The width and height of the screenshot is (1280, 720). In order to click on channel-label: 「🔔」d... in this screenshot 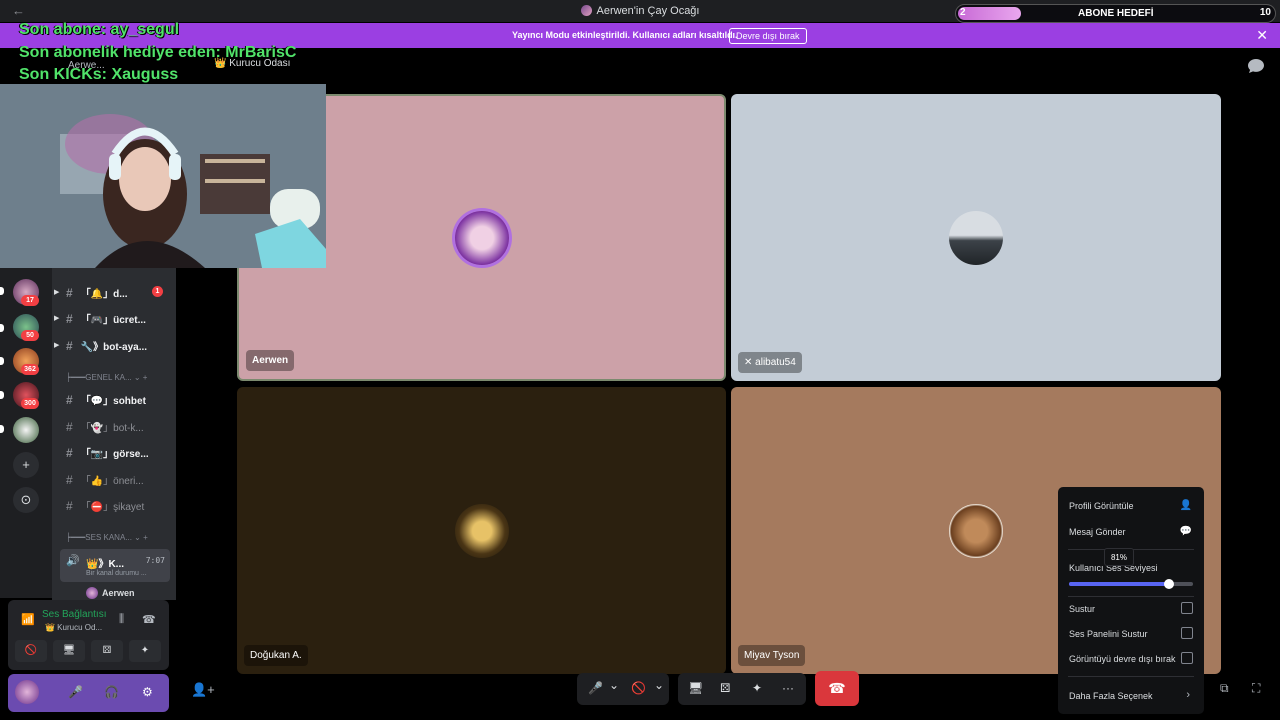, I will do `click(104, 294)`.